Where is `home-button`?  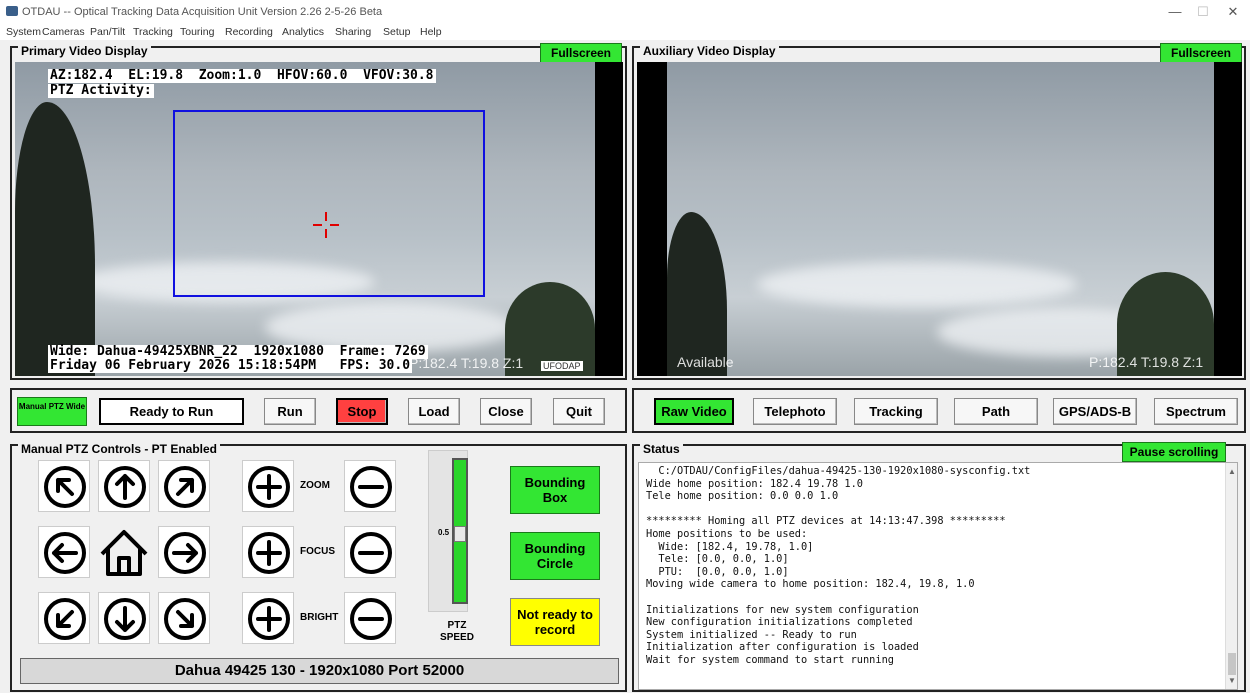
home-button is located at coordinates (124, 552).